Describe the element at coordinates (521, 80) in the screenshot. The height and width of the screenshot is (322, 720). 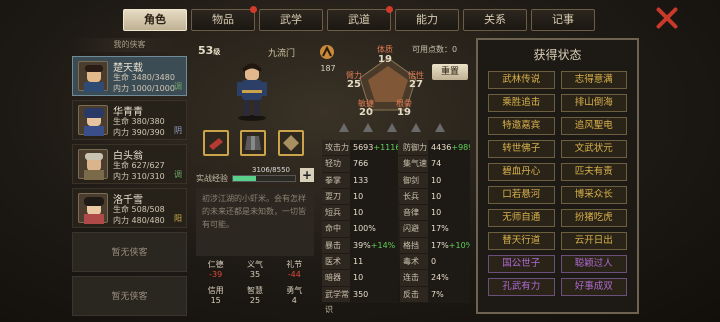
I see `status-badge: 武林传说` at that location.